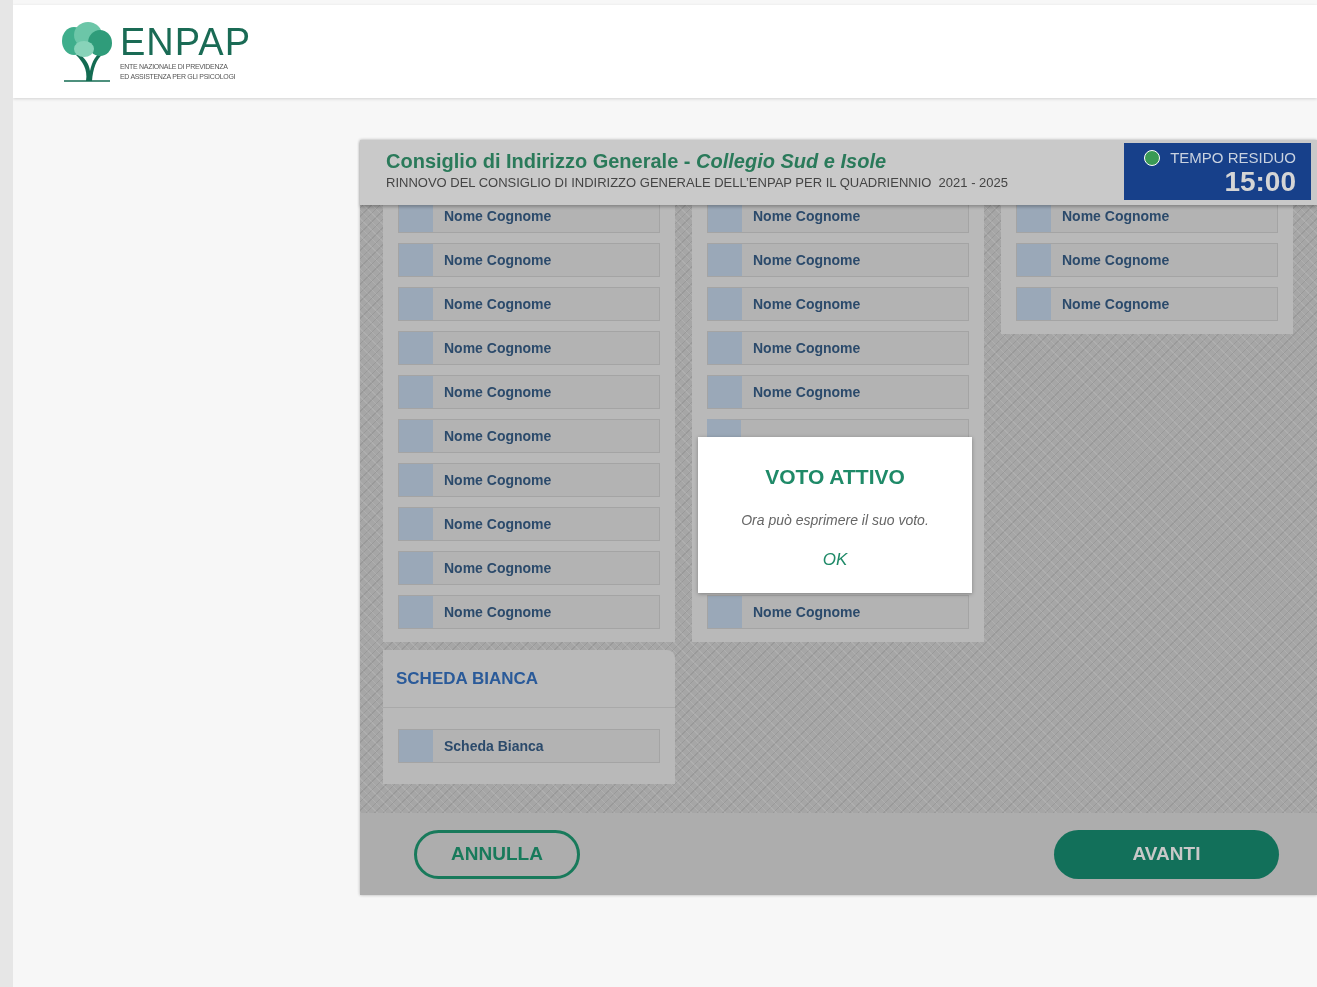  What do you see at coordinates (467, 678) in the screenshot?
I see `section-heading: SCHEDA BIANCA` at bounding box center [467, 678].